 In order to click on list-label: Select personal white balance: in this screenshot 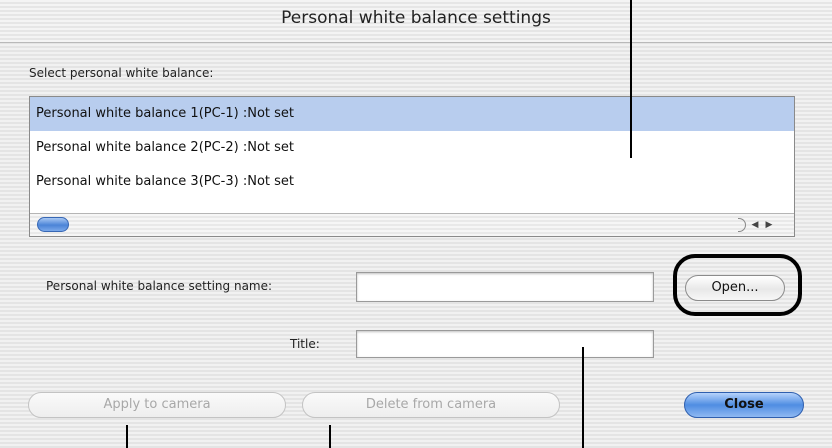, I will do `click(121, 73)`.